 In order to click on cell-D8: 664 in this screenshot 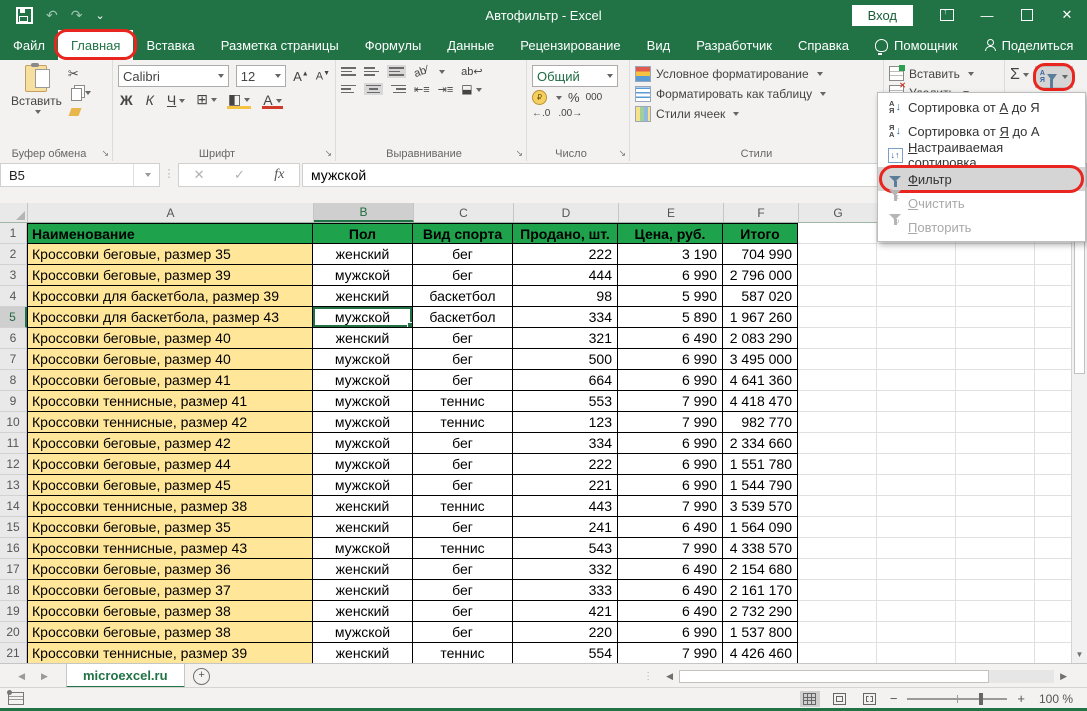, I will do `click(565, 380)`.